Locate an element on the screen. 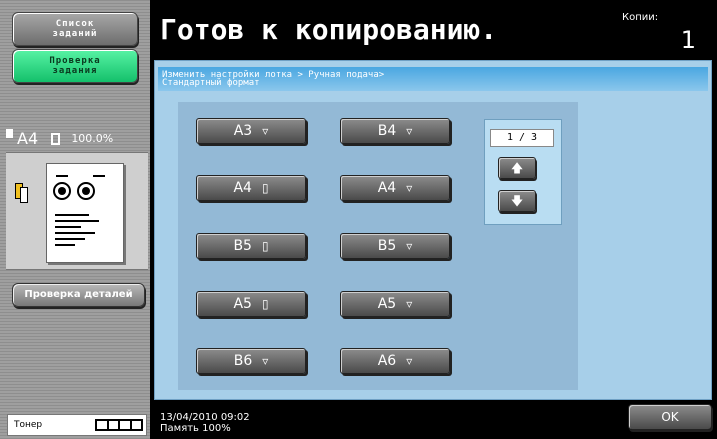 The height and width of the screenshot is (439, 717). page-title: Готов к копированию. is located at coordinates (329, 29).